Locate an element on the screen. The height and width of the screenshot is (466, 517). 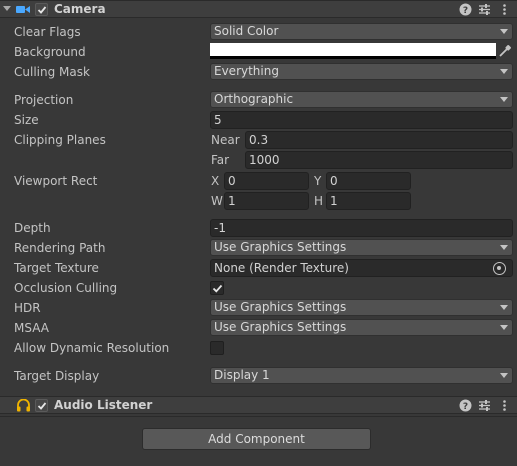
size-input: 5 is located at coordinates (361, 120).